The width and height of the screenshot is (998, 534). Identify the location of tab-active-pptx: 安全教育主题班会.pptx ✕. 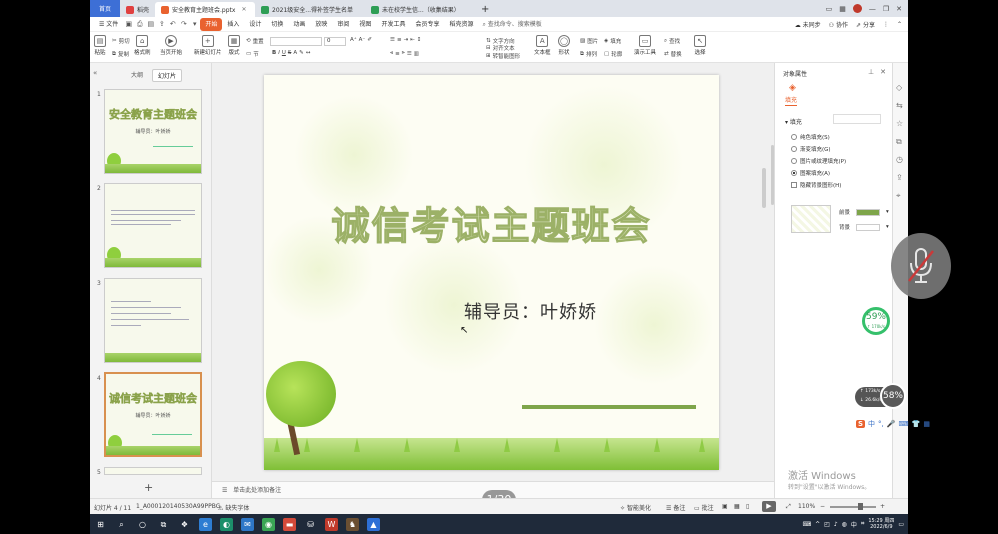
(205, 9).